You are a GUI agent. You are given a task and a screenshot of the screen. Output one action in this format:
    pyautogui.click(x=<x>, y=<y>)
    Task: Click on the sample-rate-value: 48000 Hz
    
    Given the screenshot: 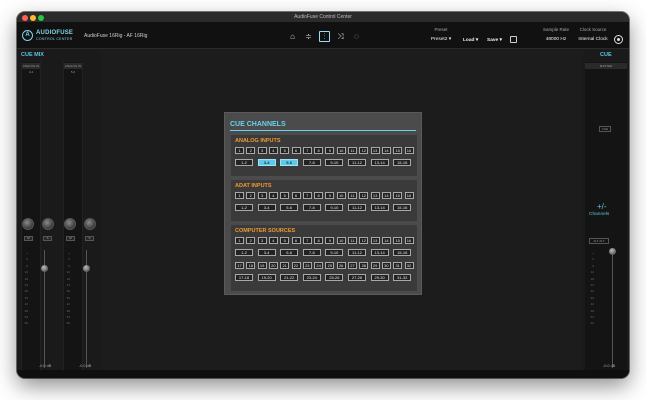 What is the action you would take?
    pyautogui.click(x=556, y=39)
    